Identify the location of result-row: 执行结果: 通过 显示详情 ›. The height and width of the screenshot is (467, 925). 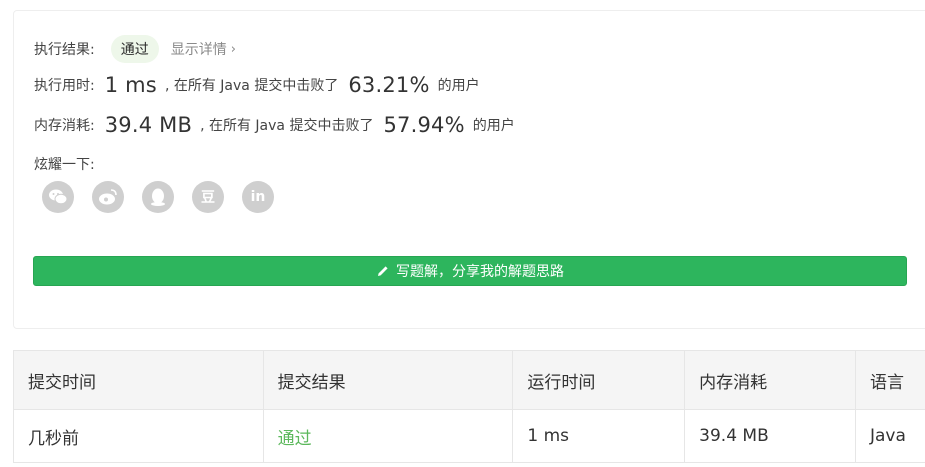
(135, 49).